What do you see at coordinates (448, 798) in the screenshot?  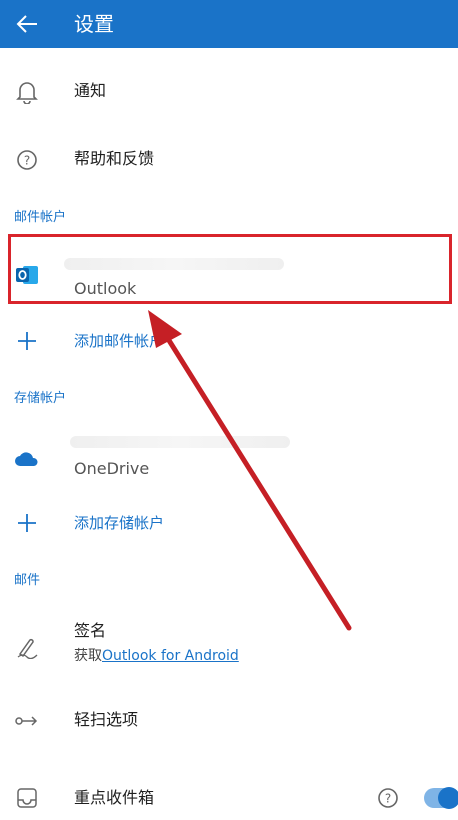 I see `toggle-knob` at bounding box center [448, 798].